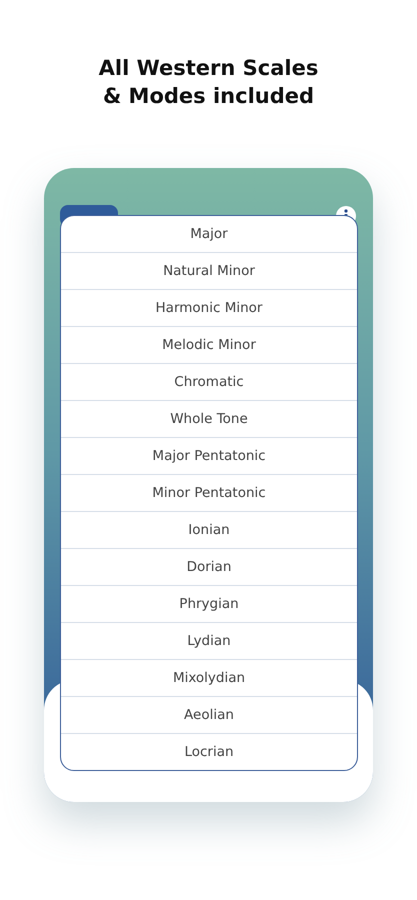 The height and width of the screenshot is (900, 417). What do you see at coordinates (209, 714) in the screenshot?
I see `scale-option: Aeolian` at bounding box center [209, 714].